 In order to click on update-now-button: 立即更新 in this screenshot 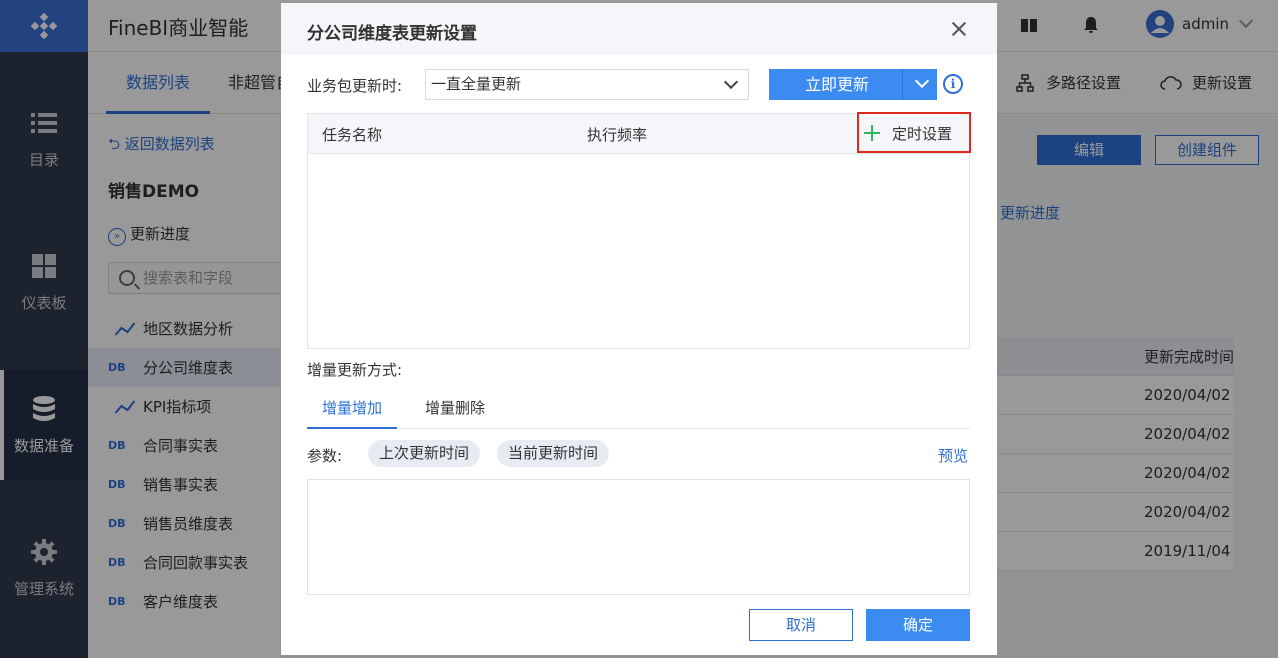, I will do `click(853, 84)`.